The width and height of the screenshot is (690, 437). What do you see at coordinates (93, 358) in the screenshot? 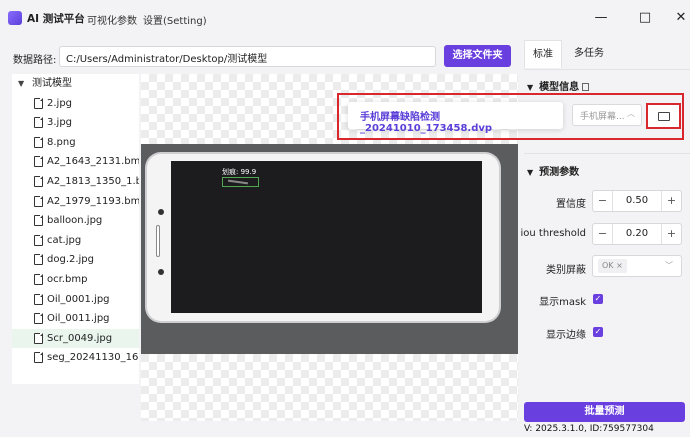
I see `tree-file-label: seg_20241130_16` at bounding box center [93, 358].